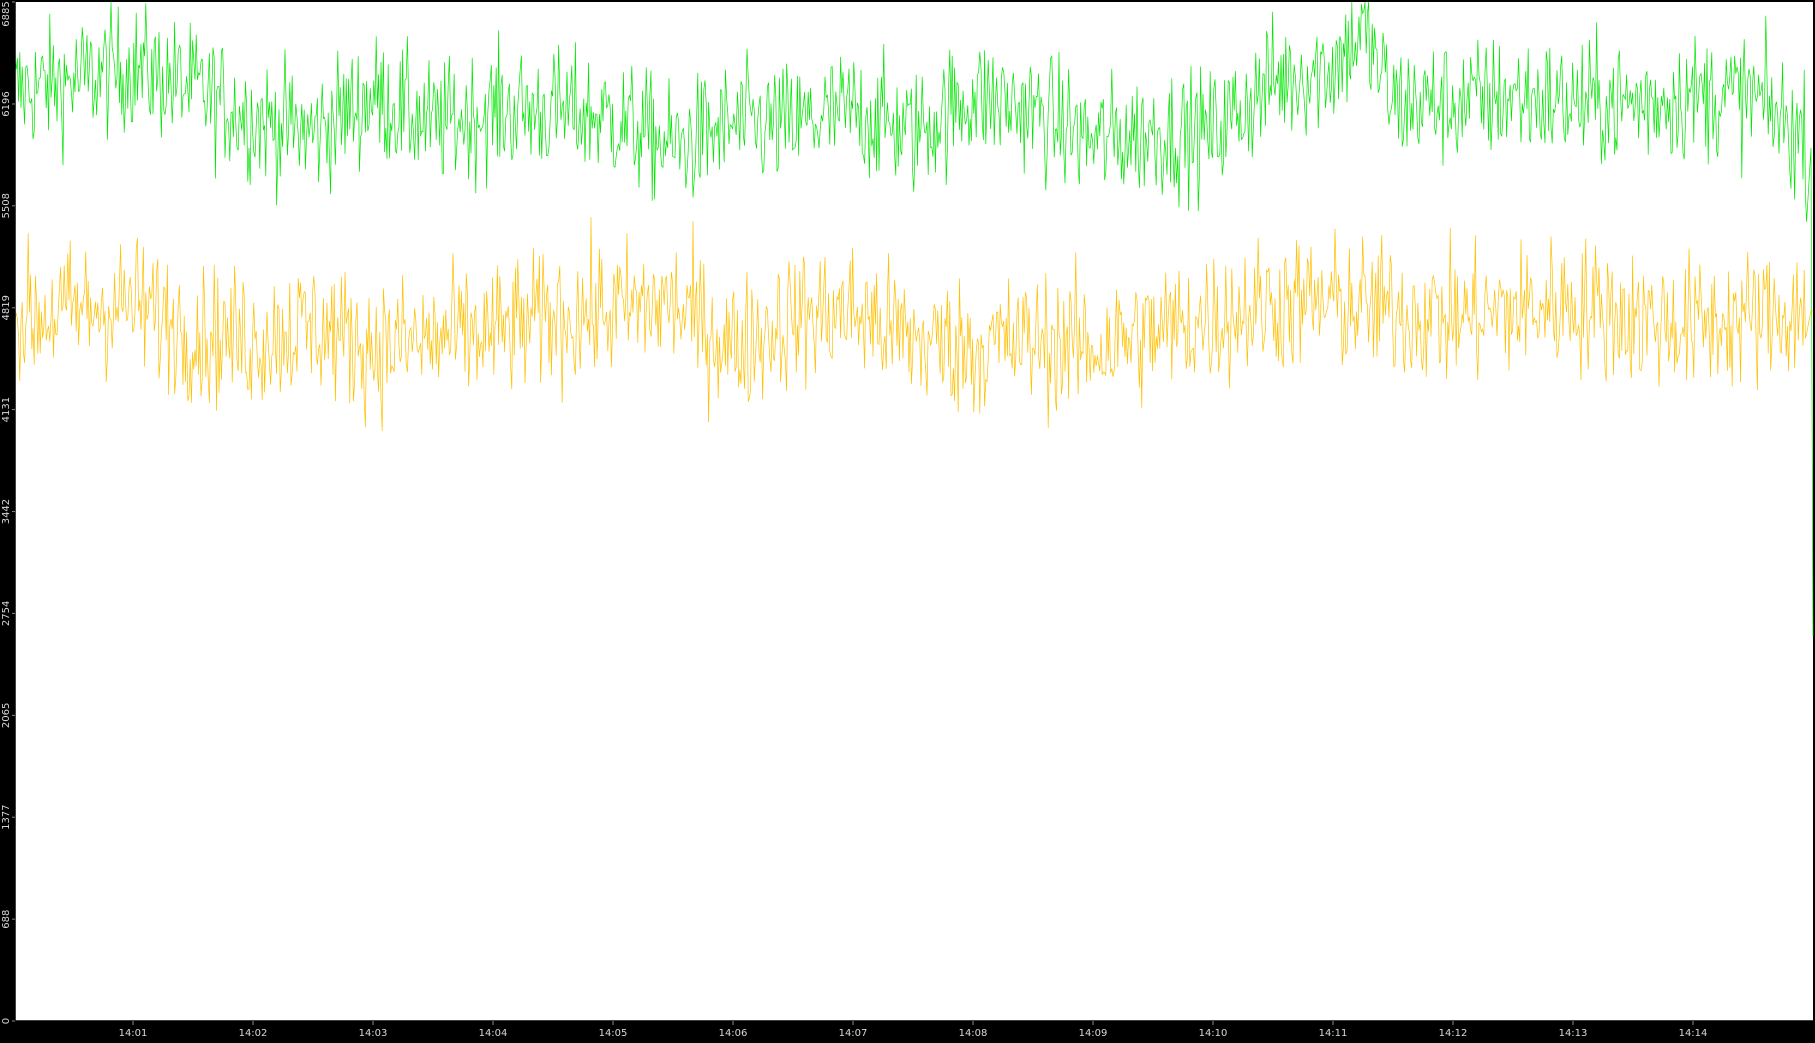 The height and width of the screenshot is (1043, 1815). I want to click on y-tick-label: 0, so click(6, 1021).